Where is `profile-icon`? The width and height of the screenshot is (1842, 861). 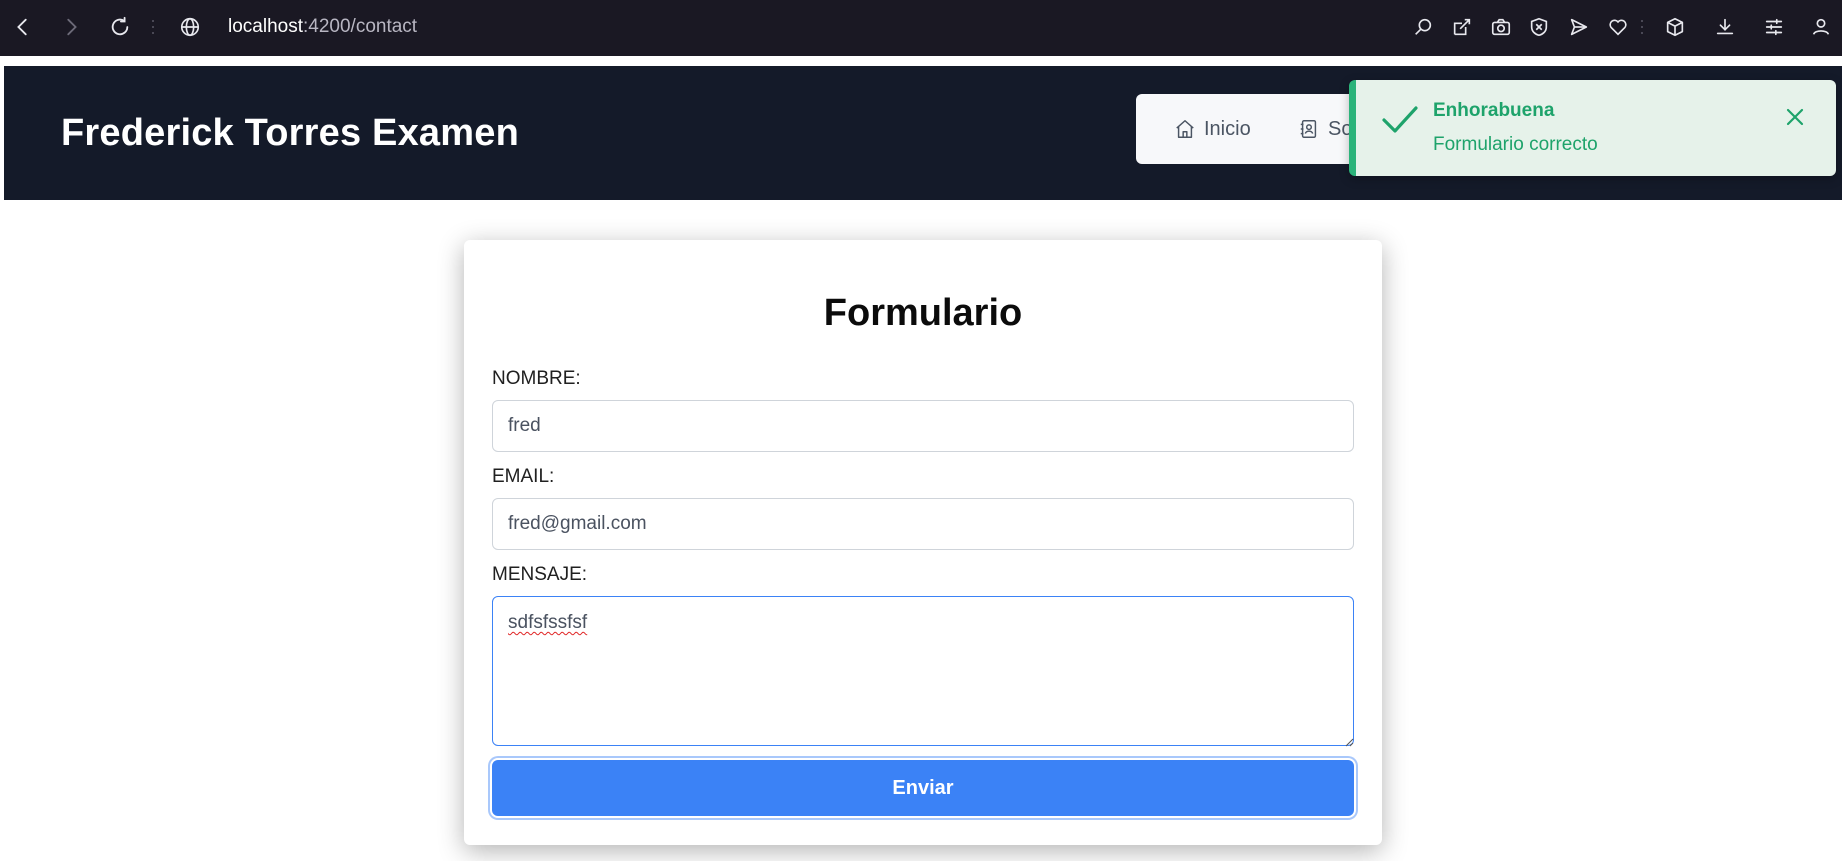 profile-icon is located at coordinates (1821, 27).